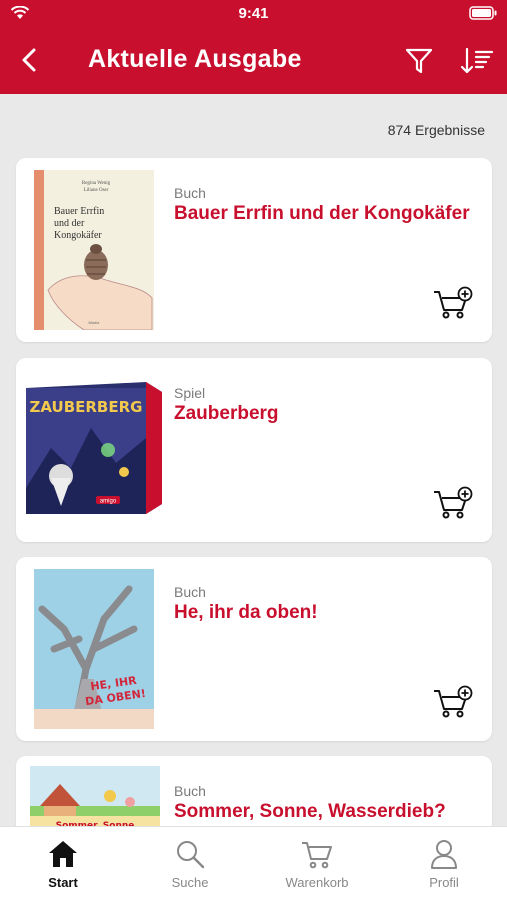  What do you see at coordinates (94, 448) in the screenshot?
I see `game-box-image: ZAUBERBERG amigo` at bounding box center [94, 448].